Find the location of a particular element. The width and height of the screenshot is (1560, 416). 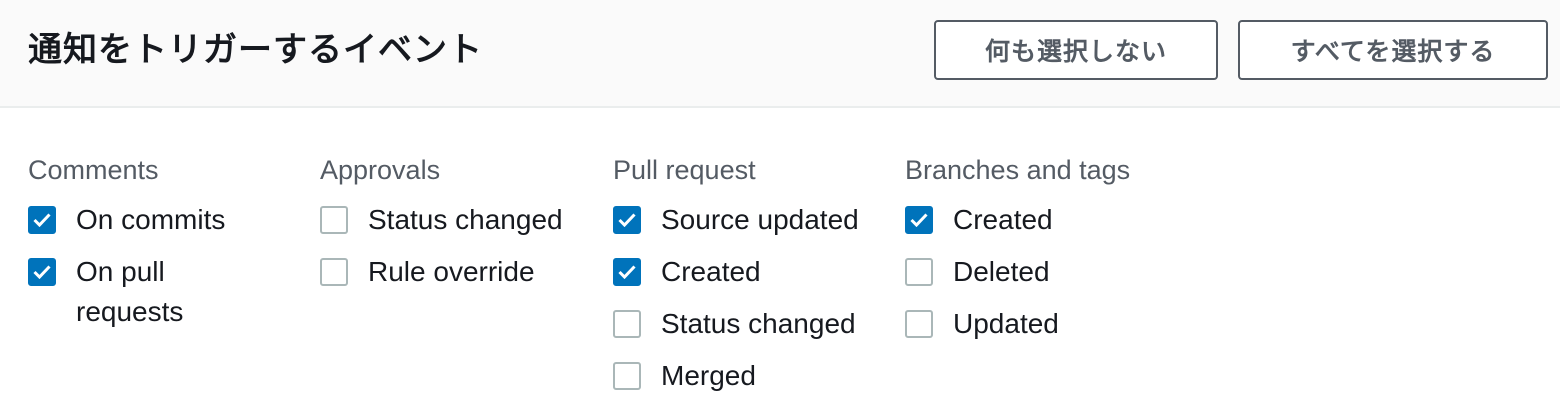

select-all-button: すべてを選択する is located at coordinates (1393, 50).